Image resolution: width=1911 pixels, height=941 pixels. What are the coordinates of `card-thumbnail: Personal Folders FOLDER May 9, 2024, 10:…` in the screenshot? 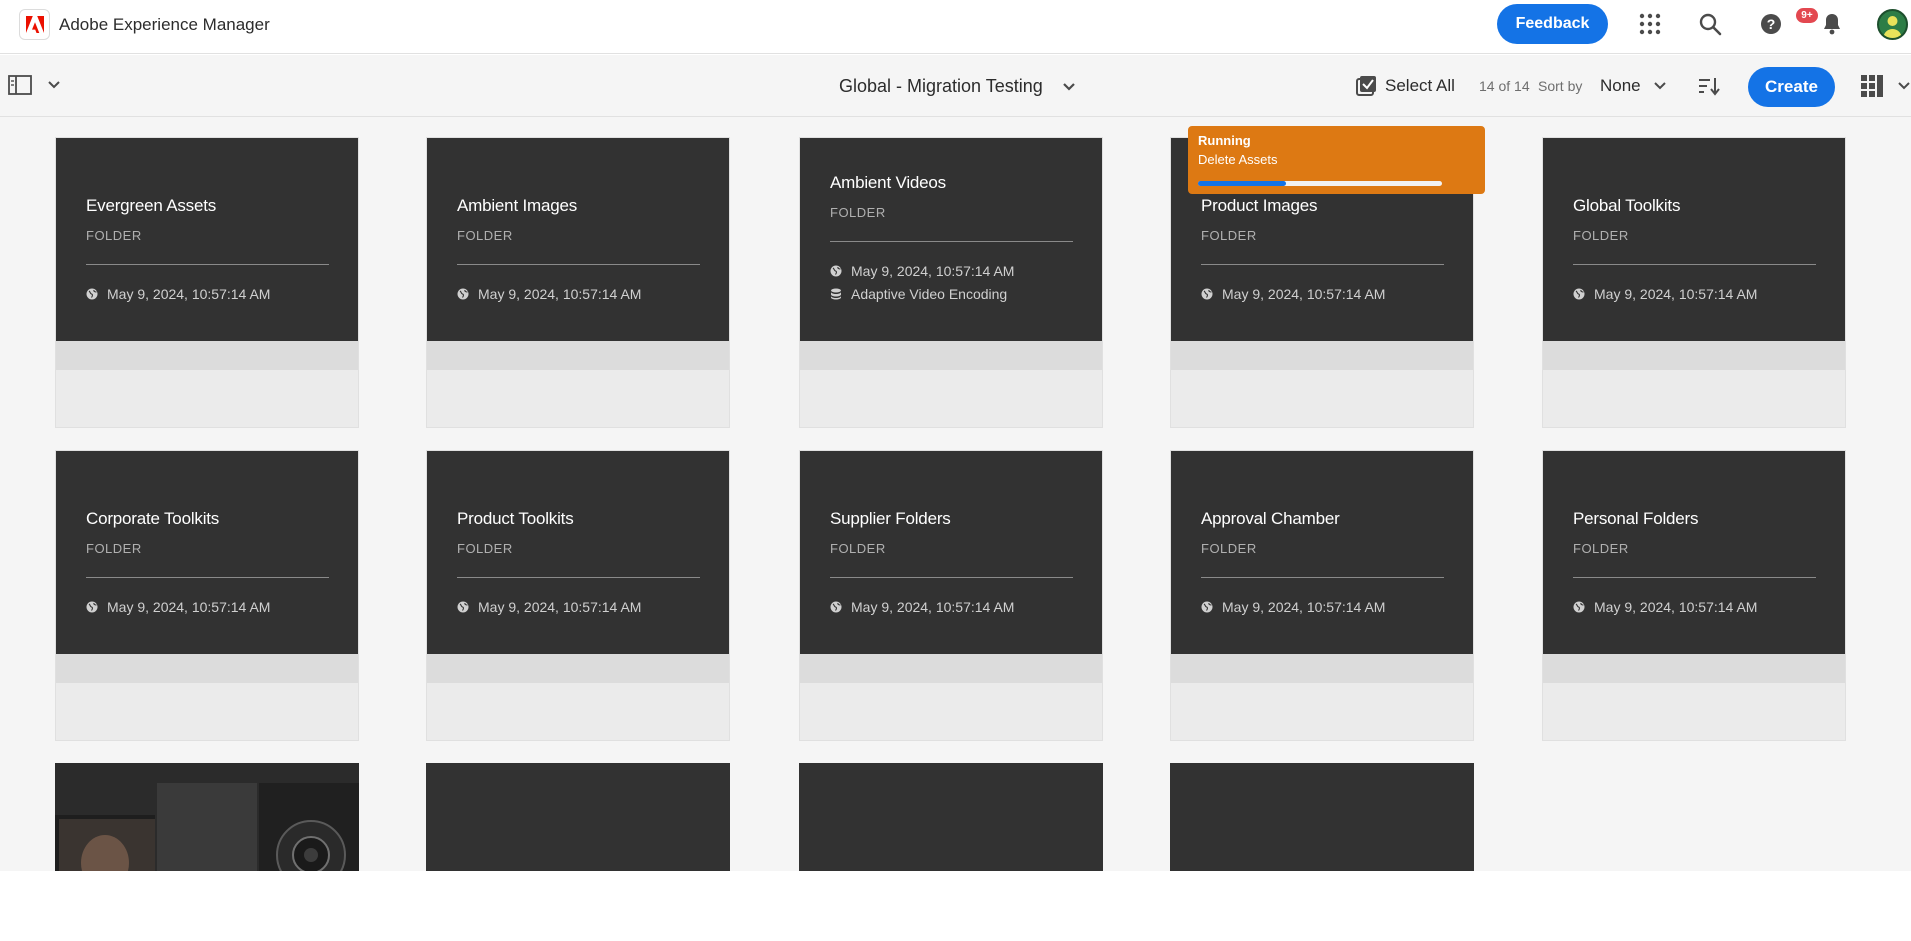 It's located at (1694, 552).